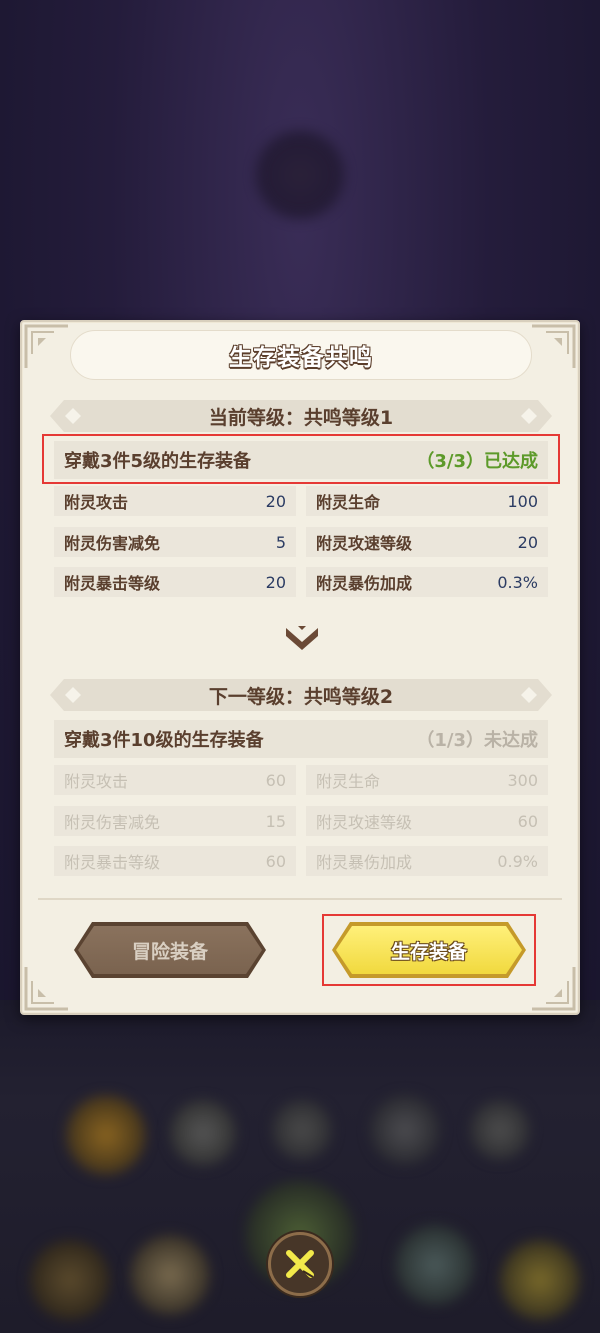  What do you see at coordinates (522, 501) in the screenshot?
I see `stat-value: 100` at bounding box center [522, 501].